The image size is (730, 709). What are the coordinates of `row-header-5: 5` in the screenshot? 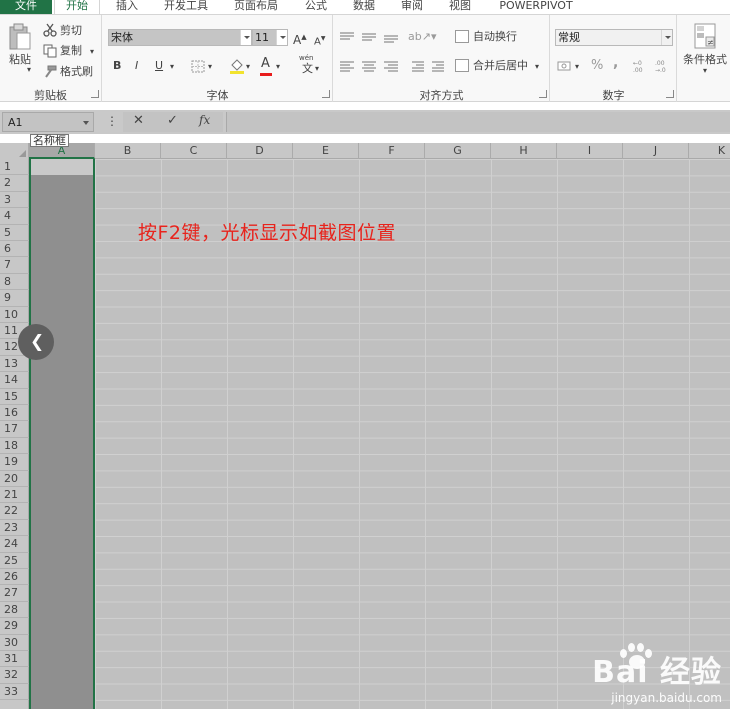 It's located at (14, 233).